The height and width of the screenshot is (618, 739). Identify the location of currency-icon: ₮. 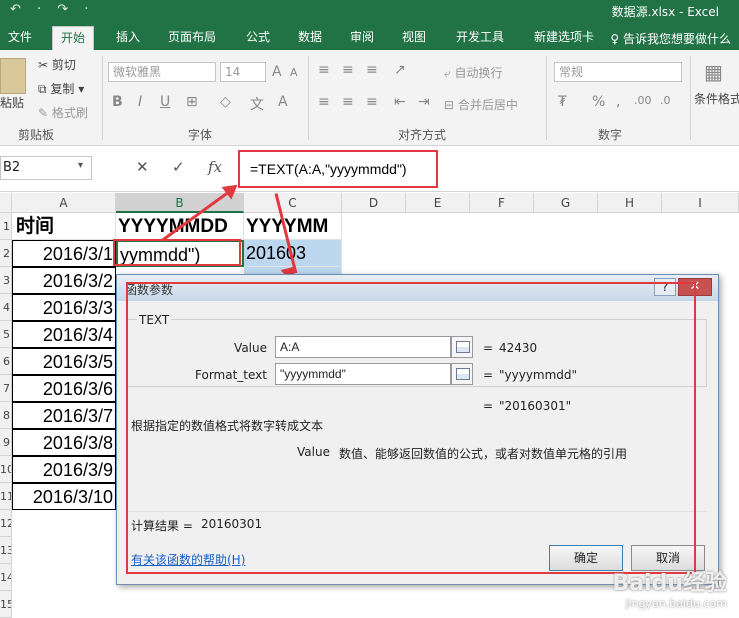
(562, 102).